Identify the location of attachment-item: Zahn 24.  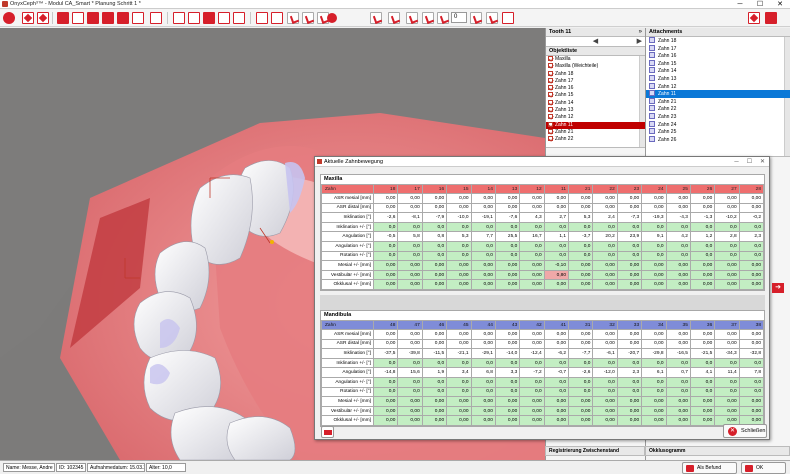
(718, 124).